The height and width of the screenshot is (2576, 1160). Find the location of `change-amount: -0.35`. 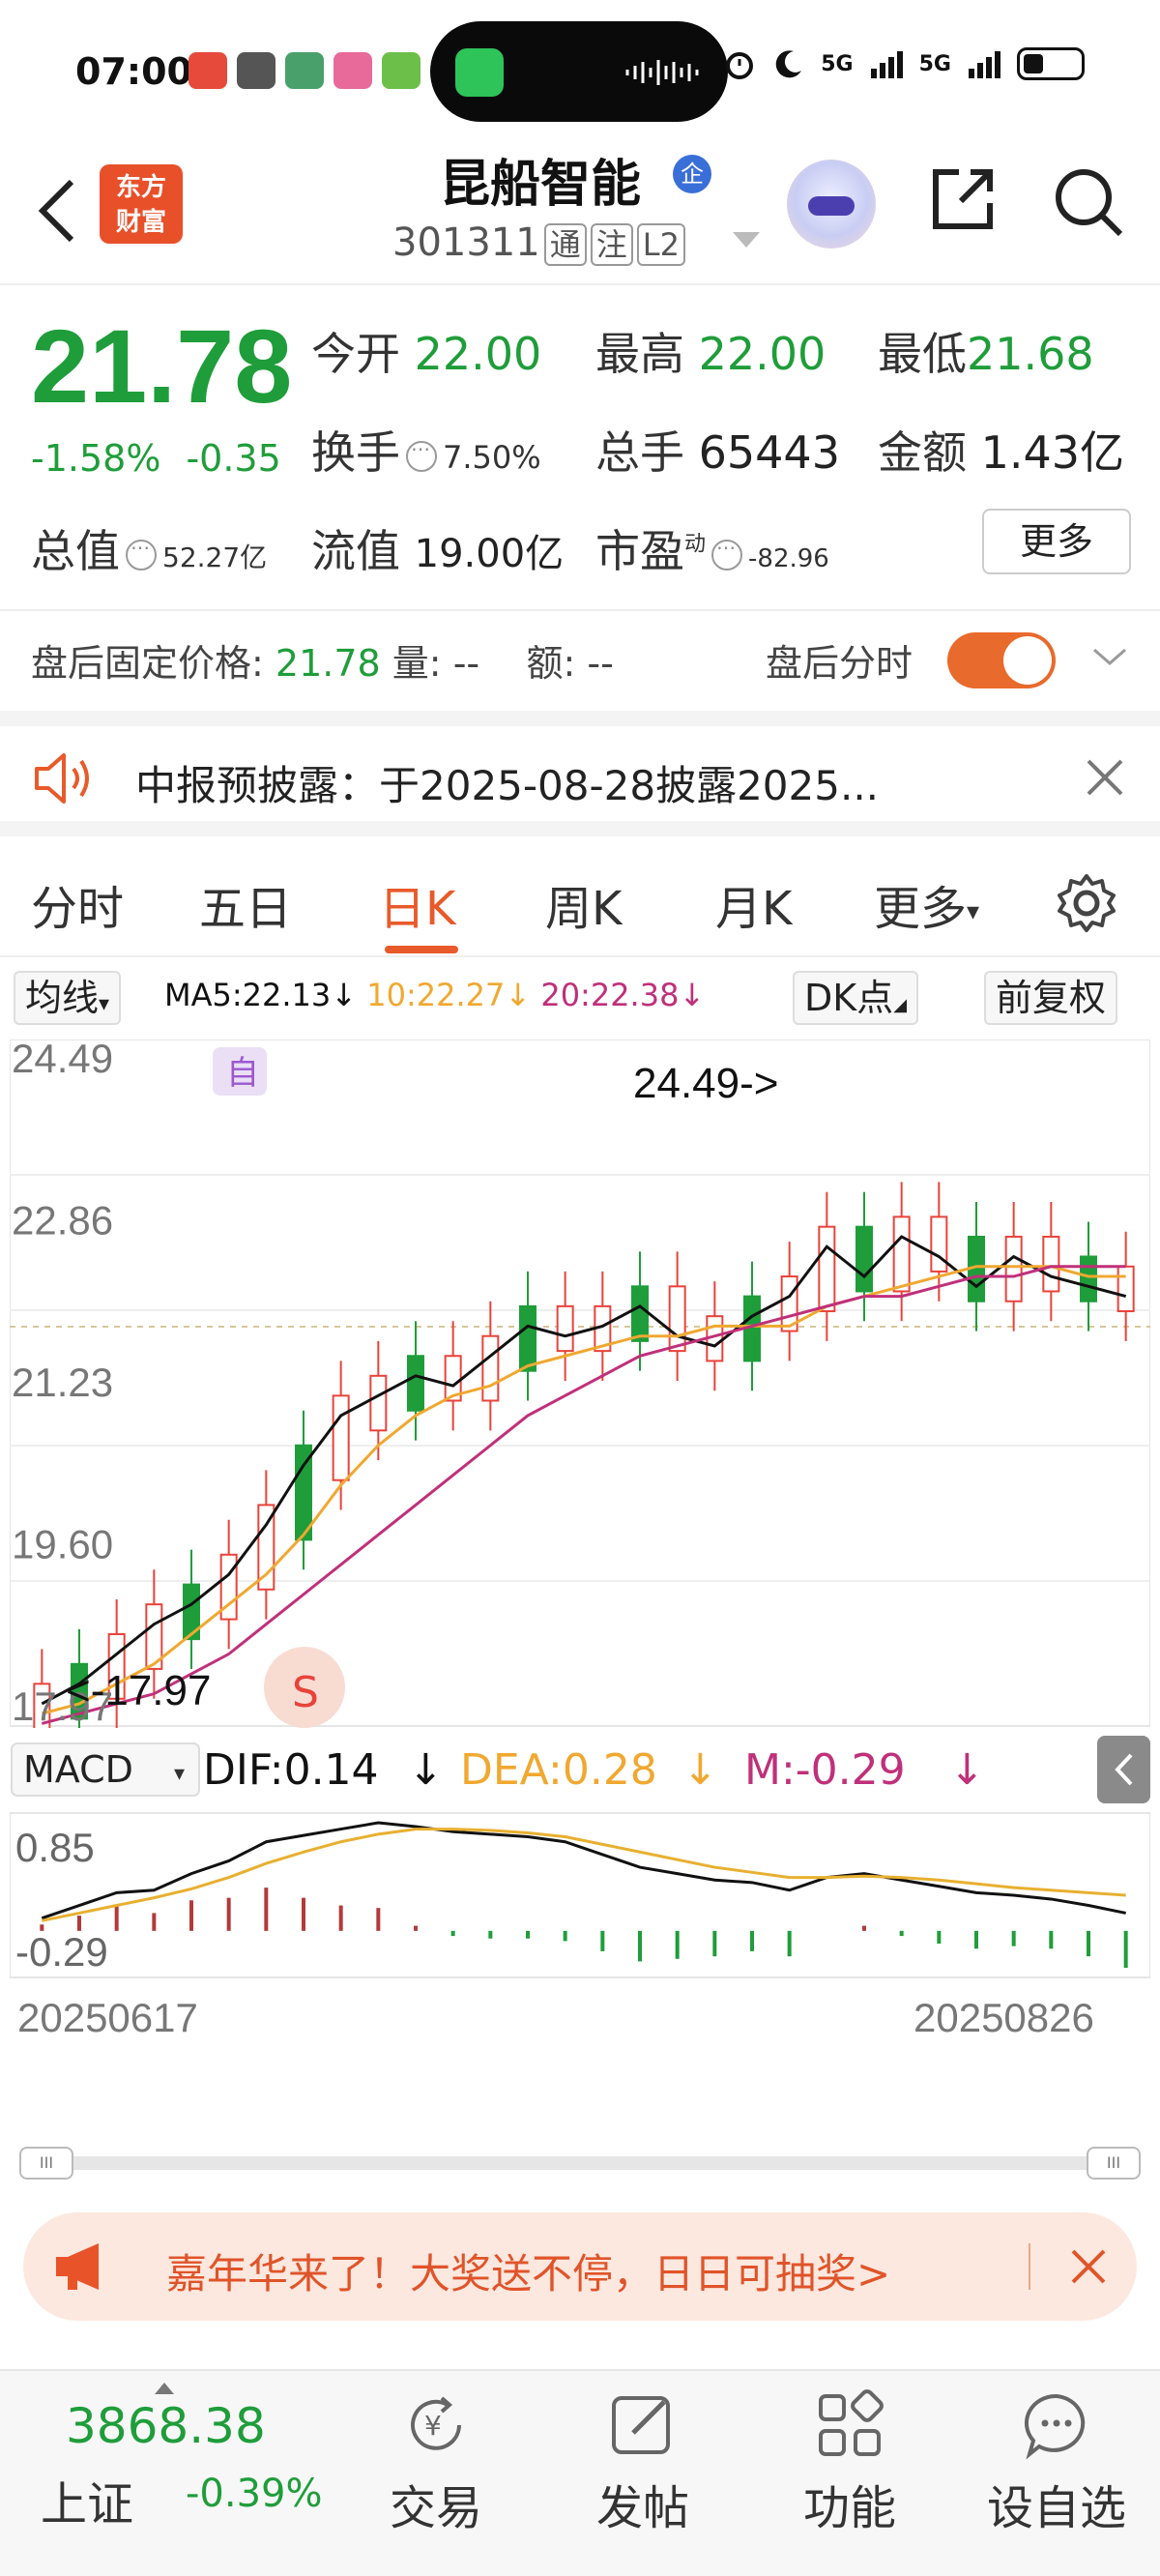

change-amount: -0.35 is located at coordinates (233, 458).